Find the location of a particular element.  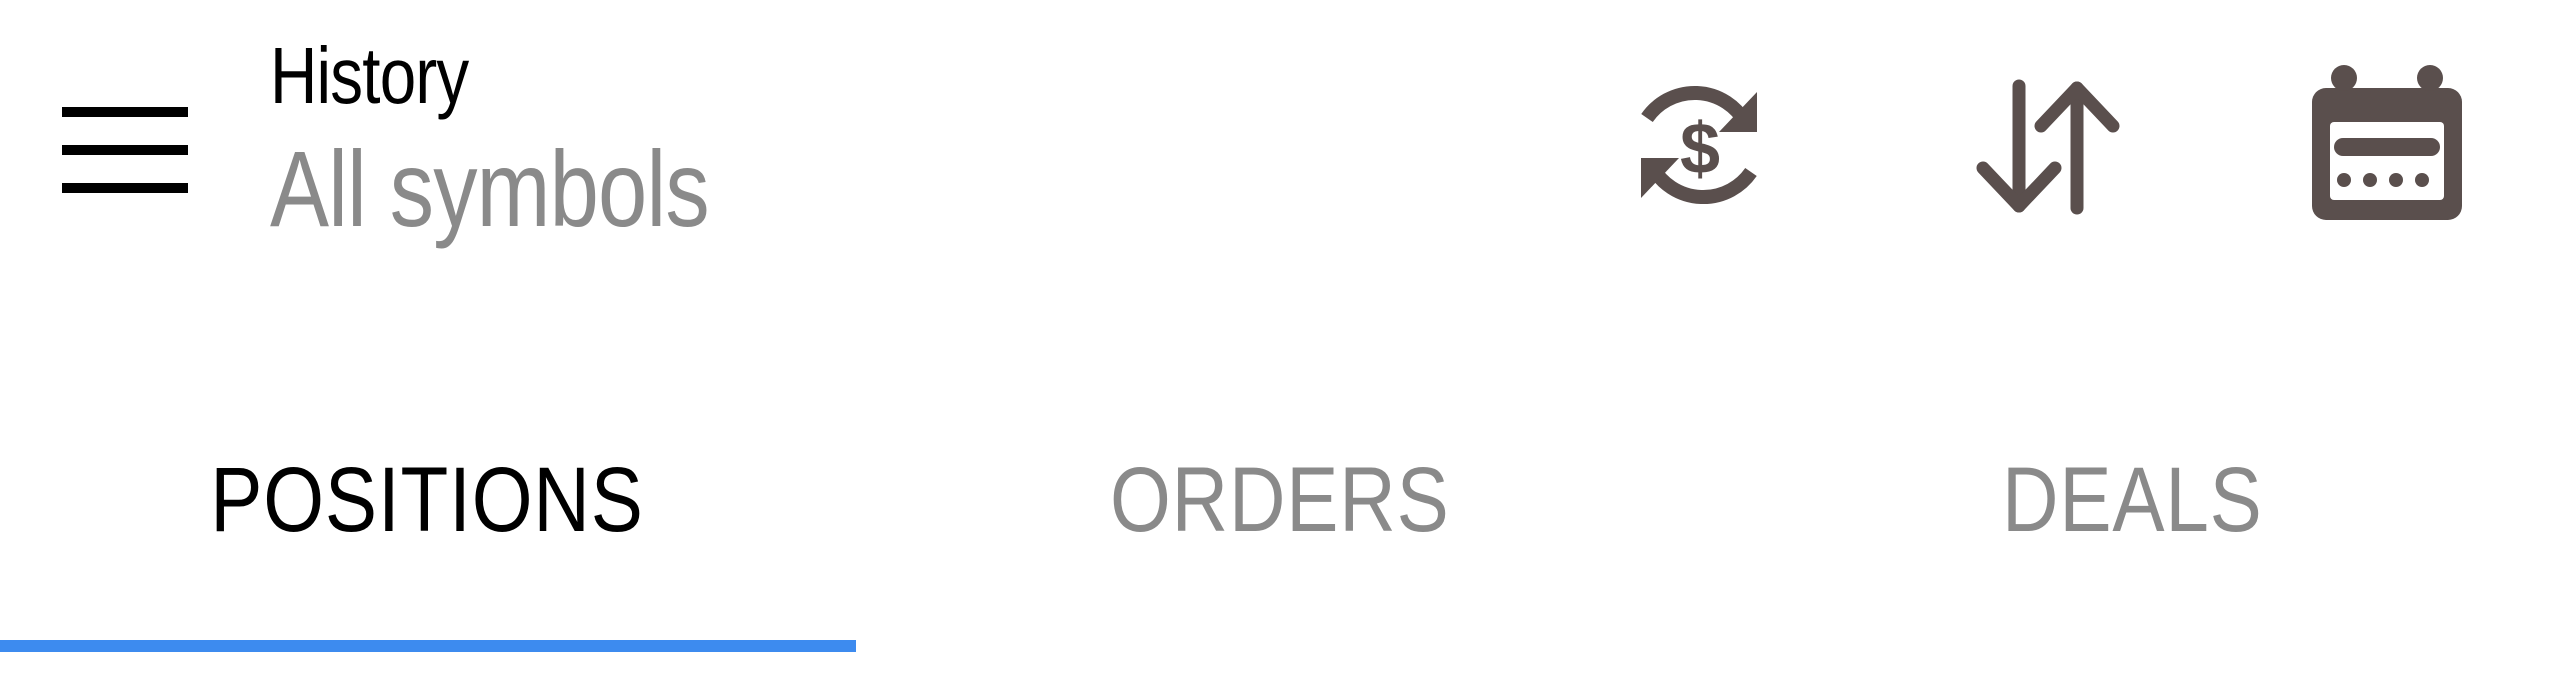

title-block: History All symbols is located at coordinates (537, 141).